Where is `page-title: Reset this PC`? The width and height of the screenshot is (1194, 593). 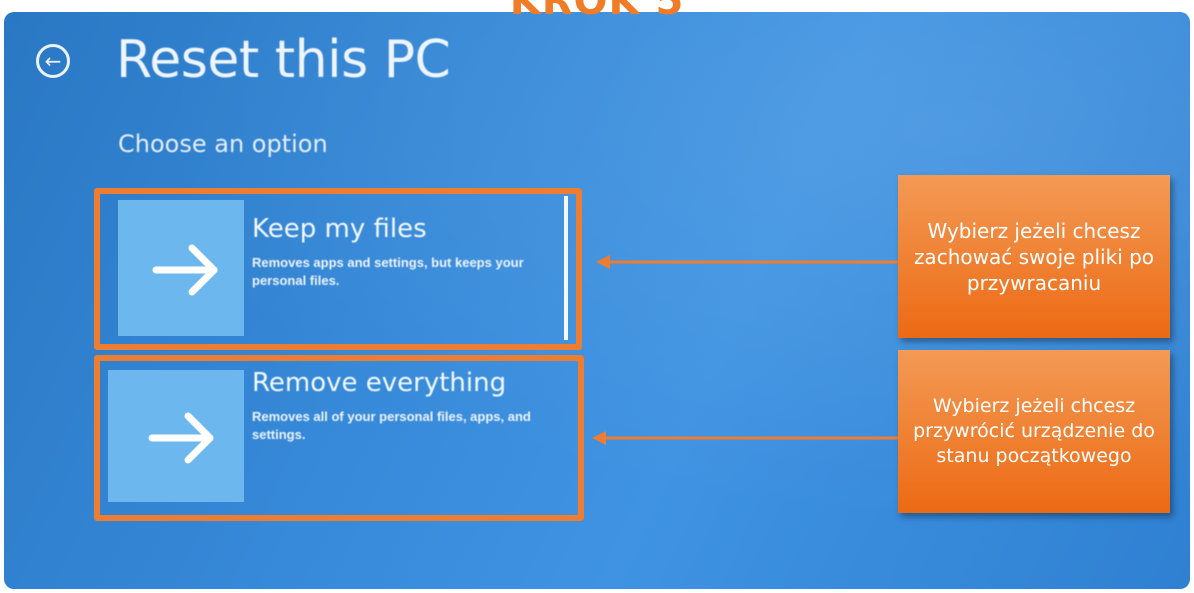
page-title: Reset this PC is located at coordinates (283, 60).